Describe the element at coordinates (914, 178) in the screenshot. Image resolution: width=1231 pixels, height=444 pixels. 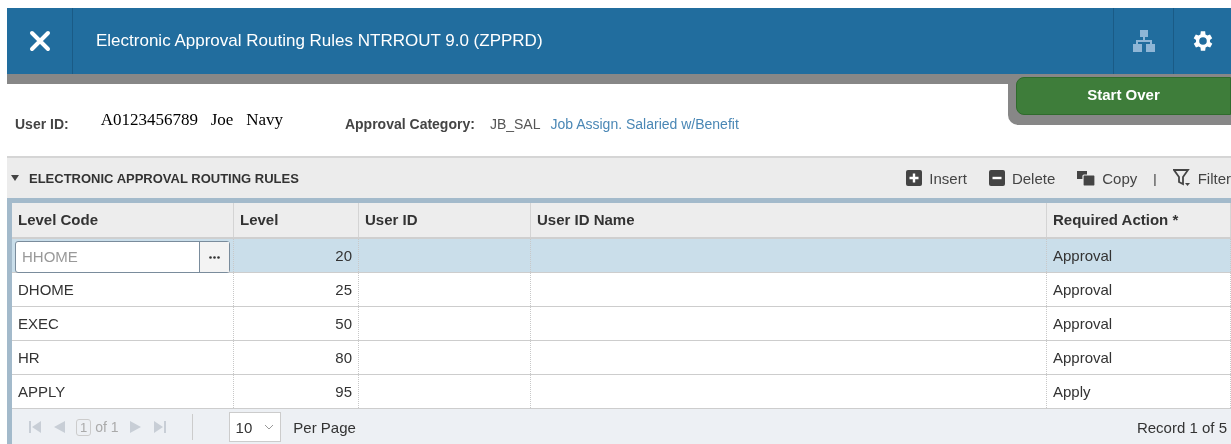
I see `plus-icon` at that location.